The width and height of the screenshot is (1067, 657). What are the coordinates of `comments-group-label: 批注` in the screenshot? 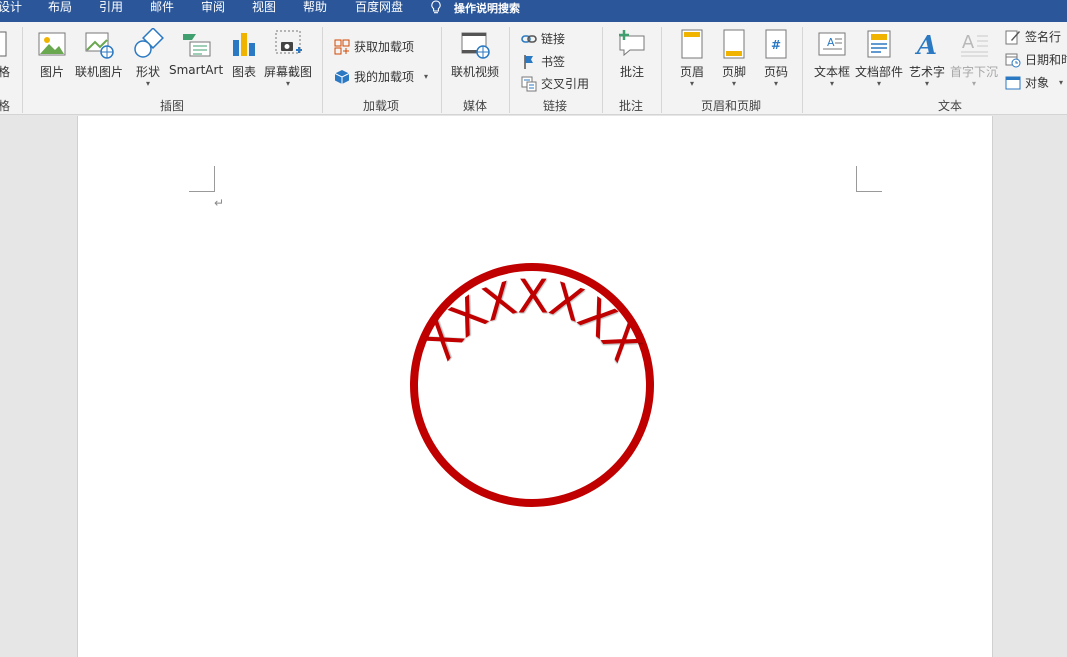 It's located at (631, 106).